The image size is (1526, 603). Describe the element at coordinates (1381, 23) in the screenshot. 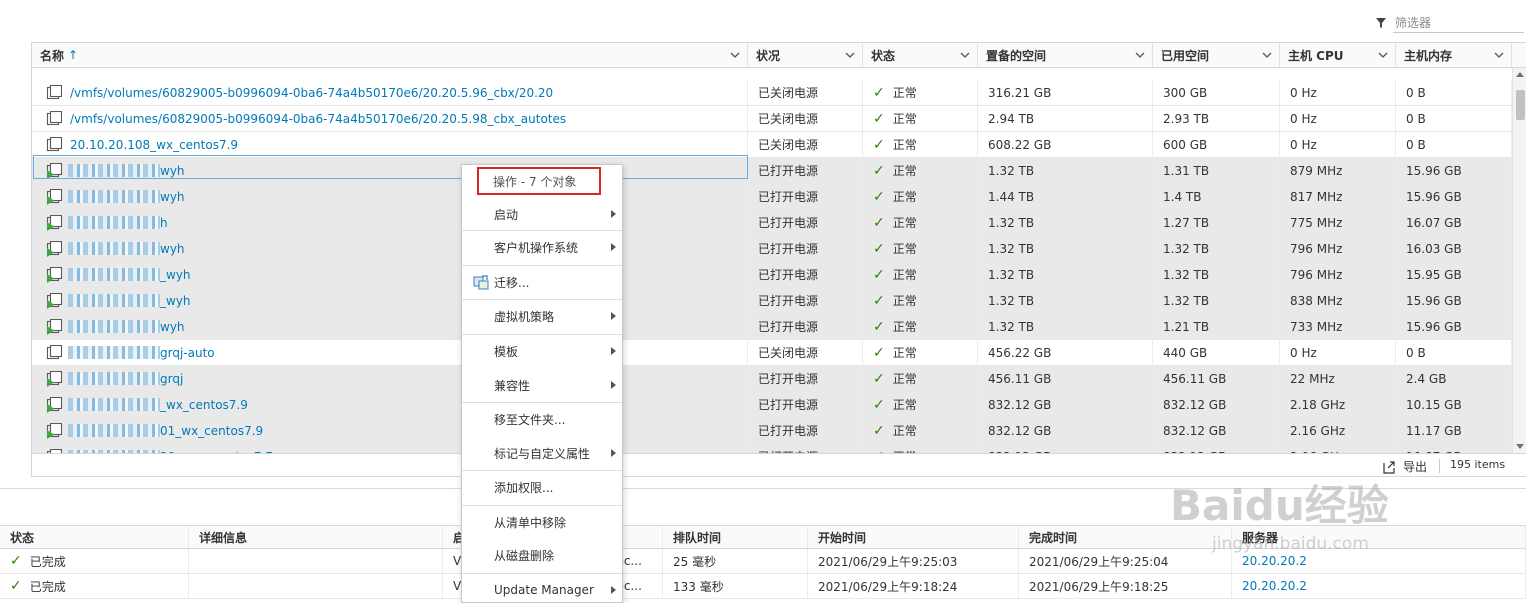

I see `filter-icon` at that location.